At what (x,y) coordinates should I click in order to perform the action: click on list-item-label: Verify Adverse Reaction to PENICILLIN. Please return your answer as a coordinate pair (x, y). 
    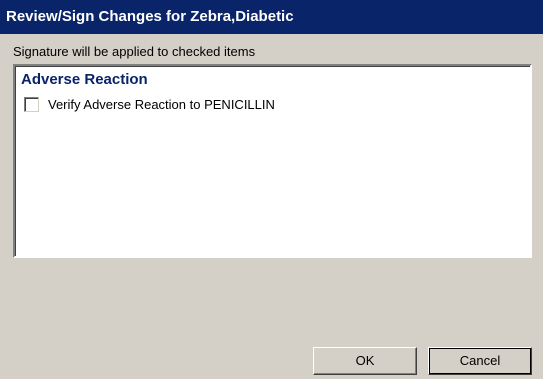
    Looking at the image, I should click on (161, 104).